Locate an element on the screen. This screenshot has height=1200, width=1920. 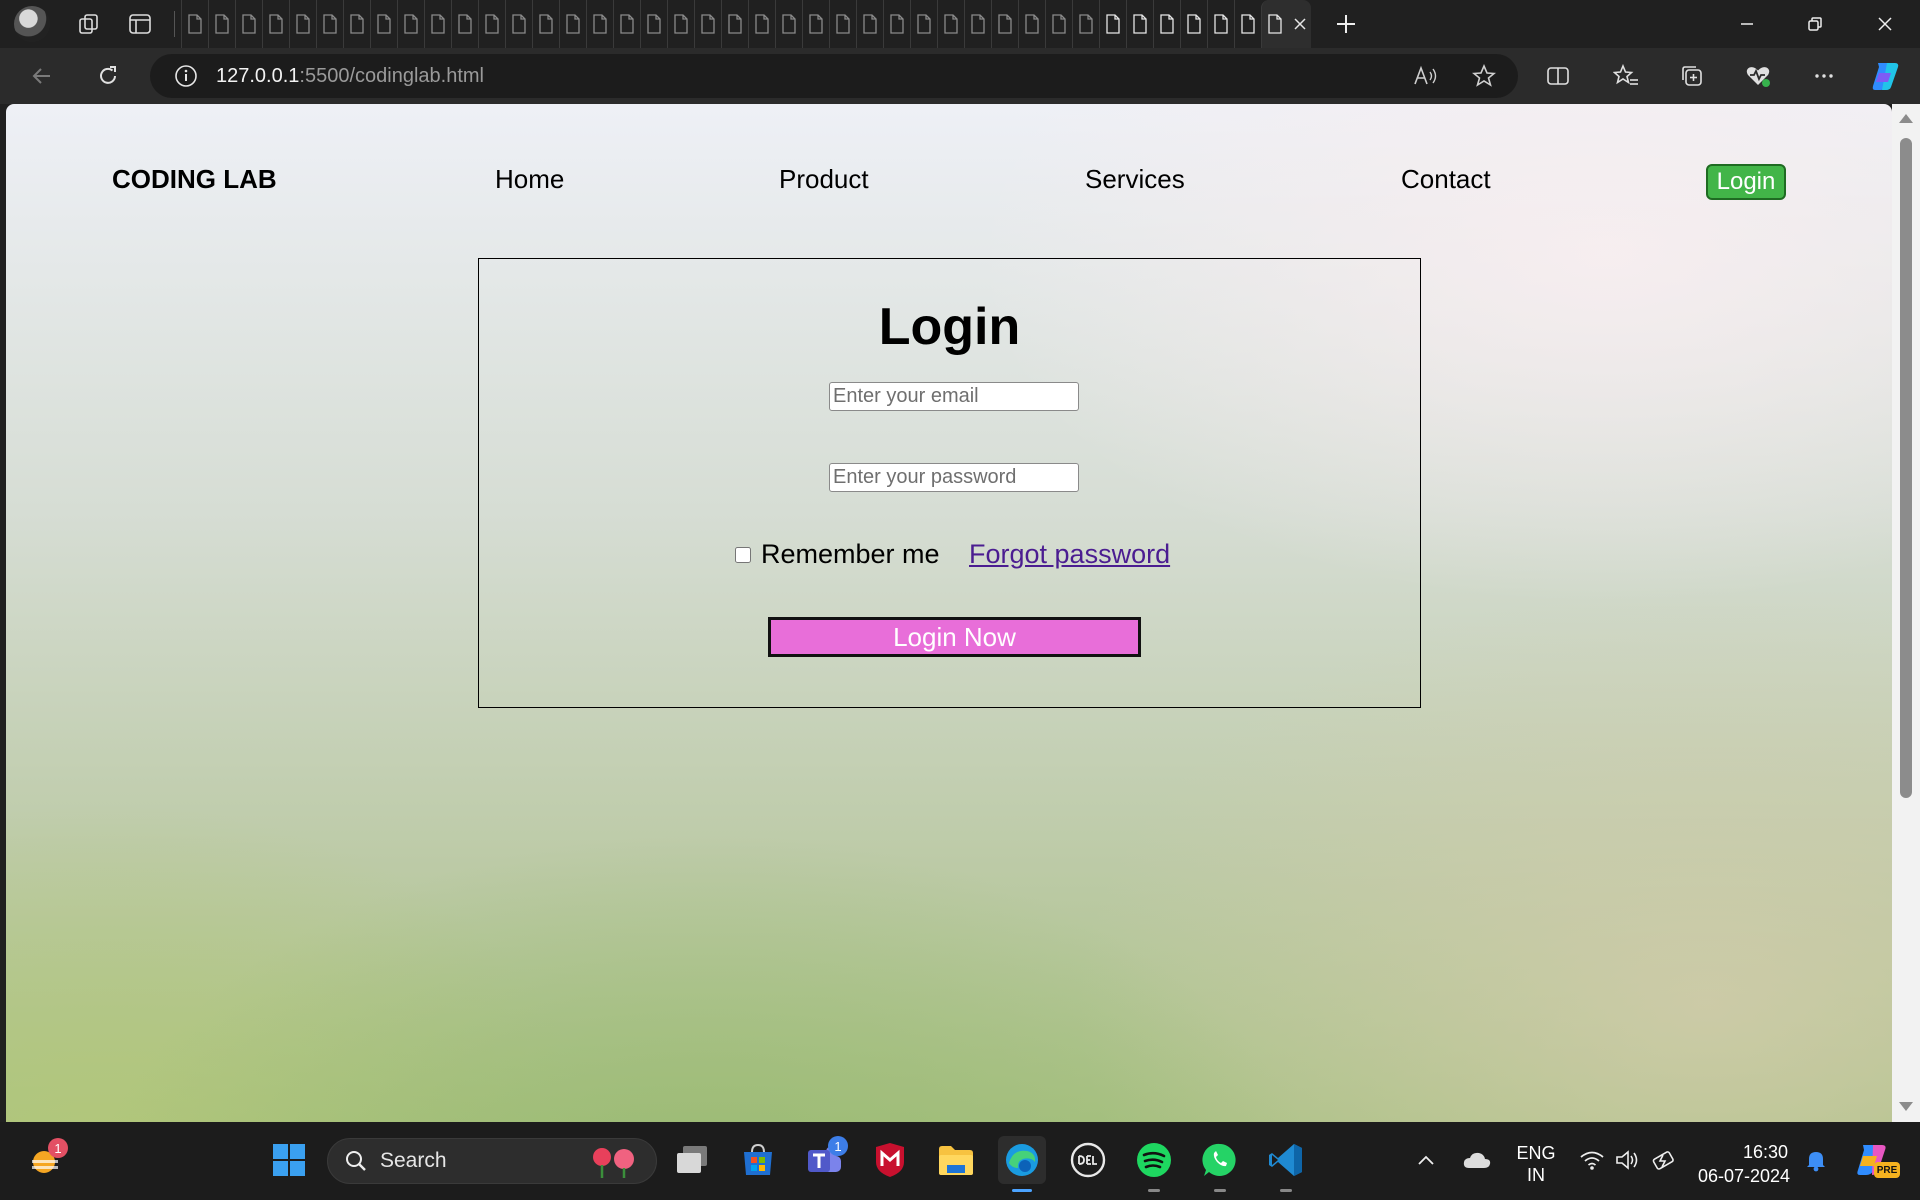
collections-icon is located at coordinates (1692, 76).